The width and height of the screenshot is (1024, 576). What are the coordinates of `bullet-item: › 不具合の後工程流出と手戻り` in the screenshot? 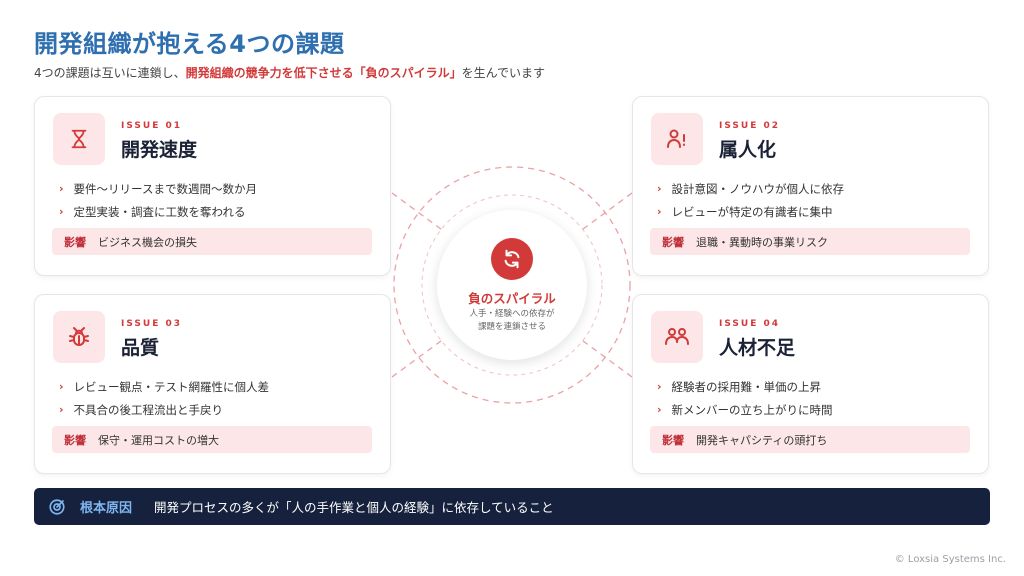 It's located at (164, 409).